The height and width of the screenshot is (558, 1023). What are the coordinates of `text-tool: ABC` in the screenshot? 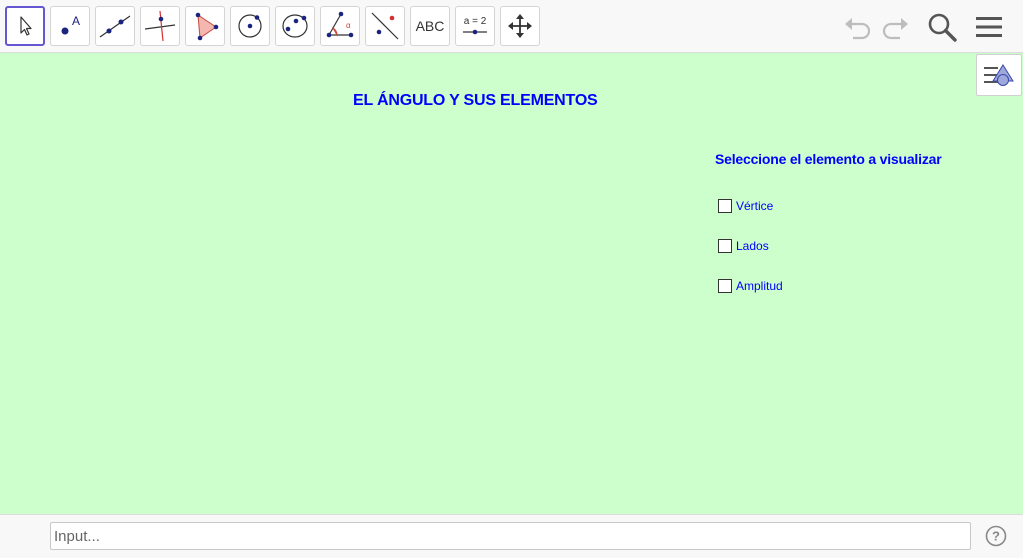 It's located at (430, 26).